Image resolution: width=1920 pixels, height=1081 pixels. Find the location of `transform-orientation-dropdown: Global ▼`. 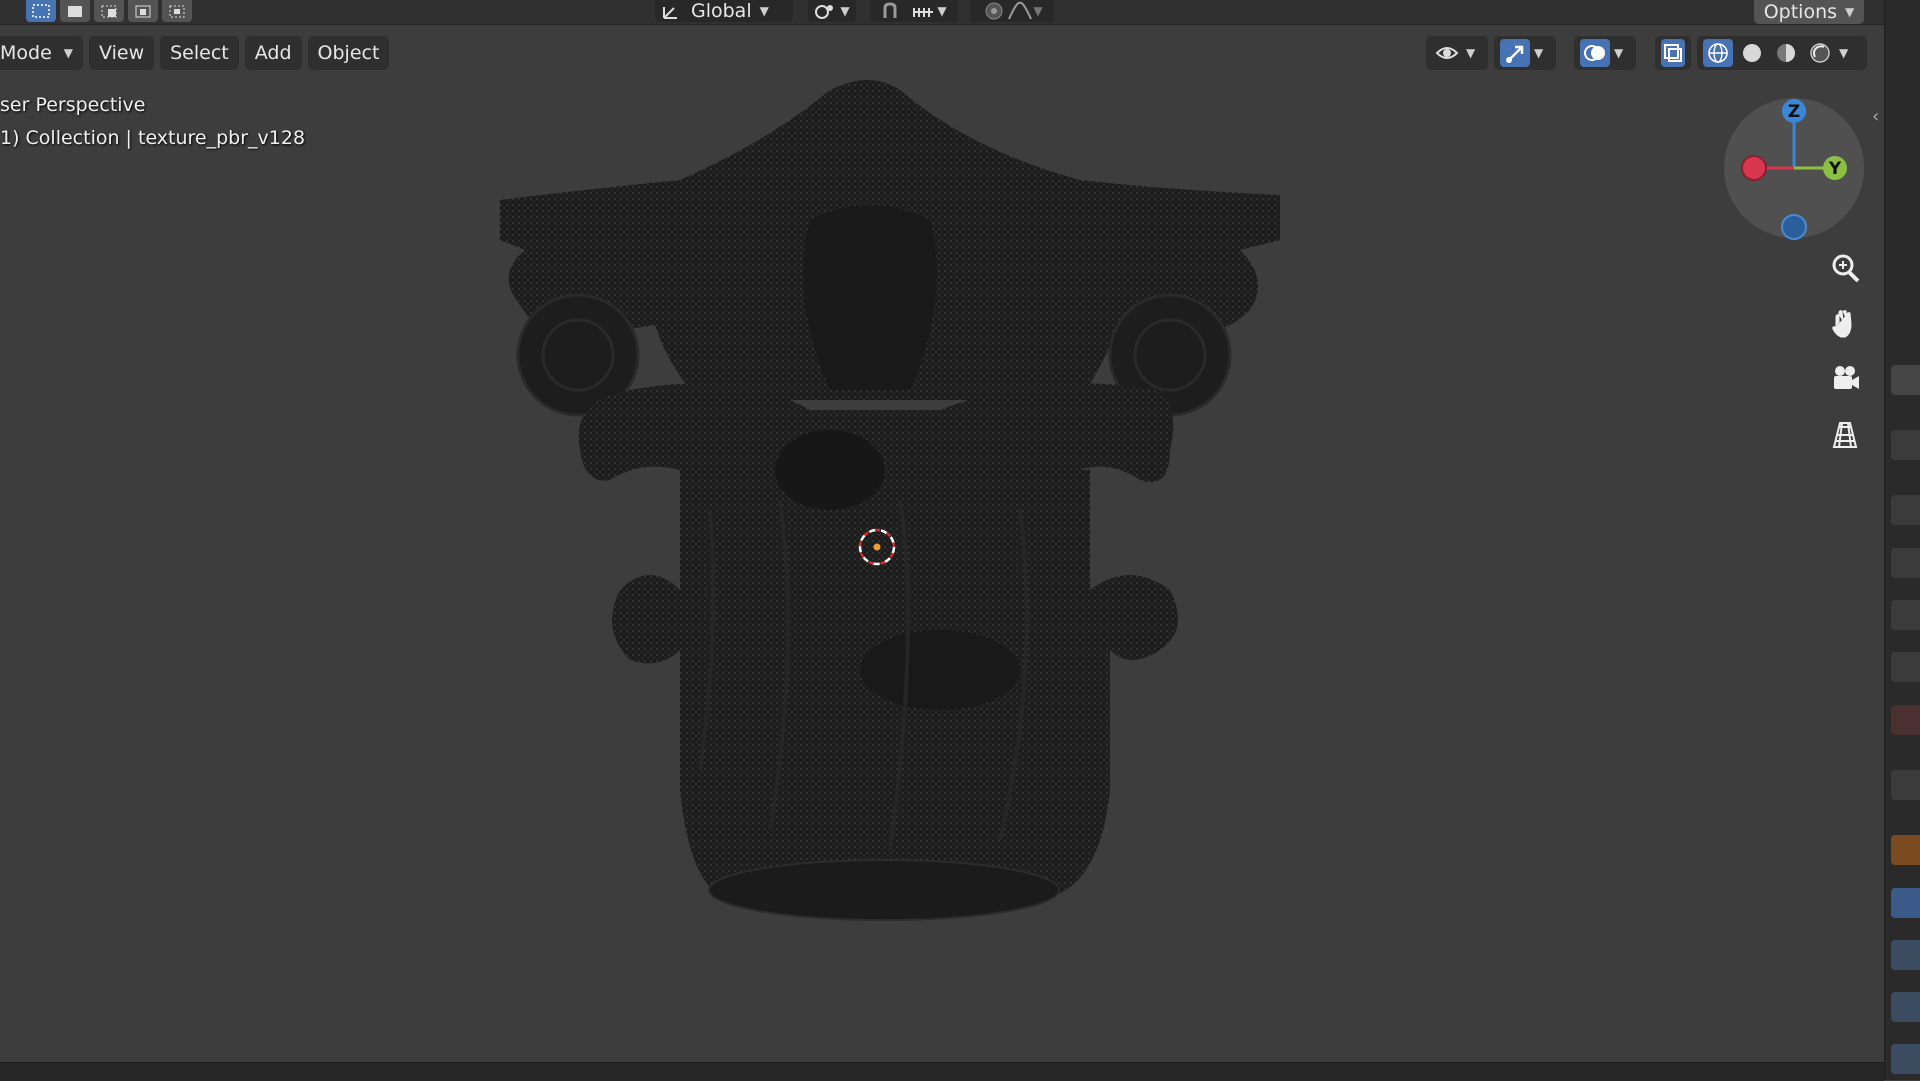

transform-orientation-dropdown: Global ▼ is located at coordinates (724, 11).